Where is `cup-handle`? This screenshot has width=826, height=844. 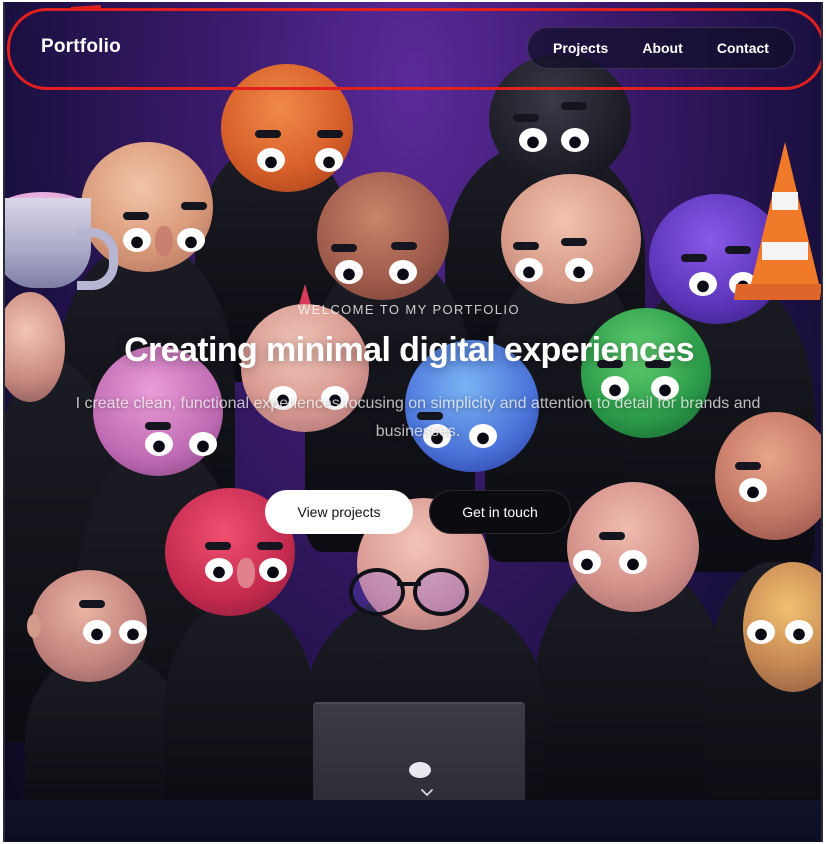 cup-handle is located at coordinates (97, 259).